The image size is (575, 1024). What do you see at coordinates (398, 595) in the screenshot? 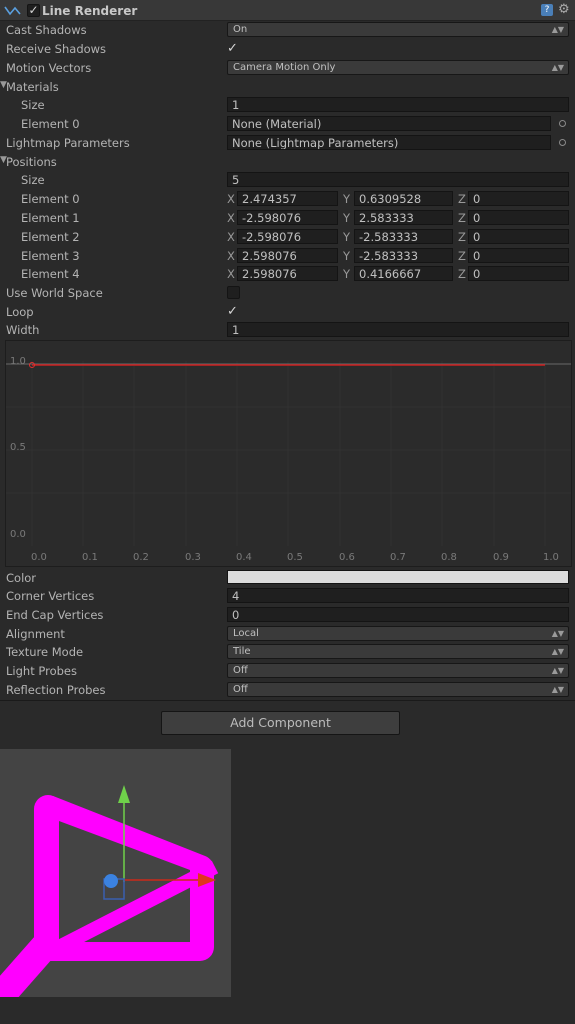
I see `corner-vertices-field: 4` at bounding box center [398, 595].